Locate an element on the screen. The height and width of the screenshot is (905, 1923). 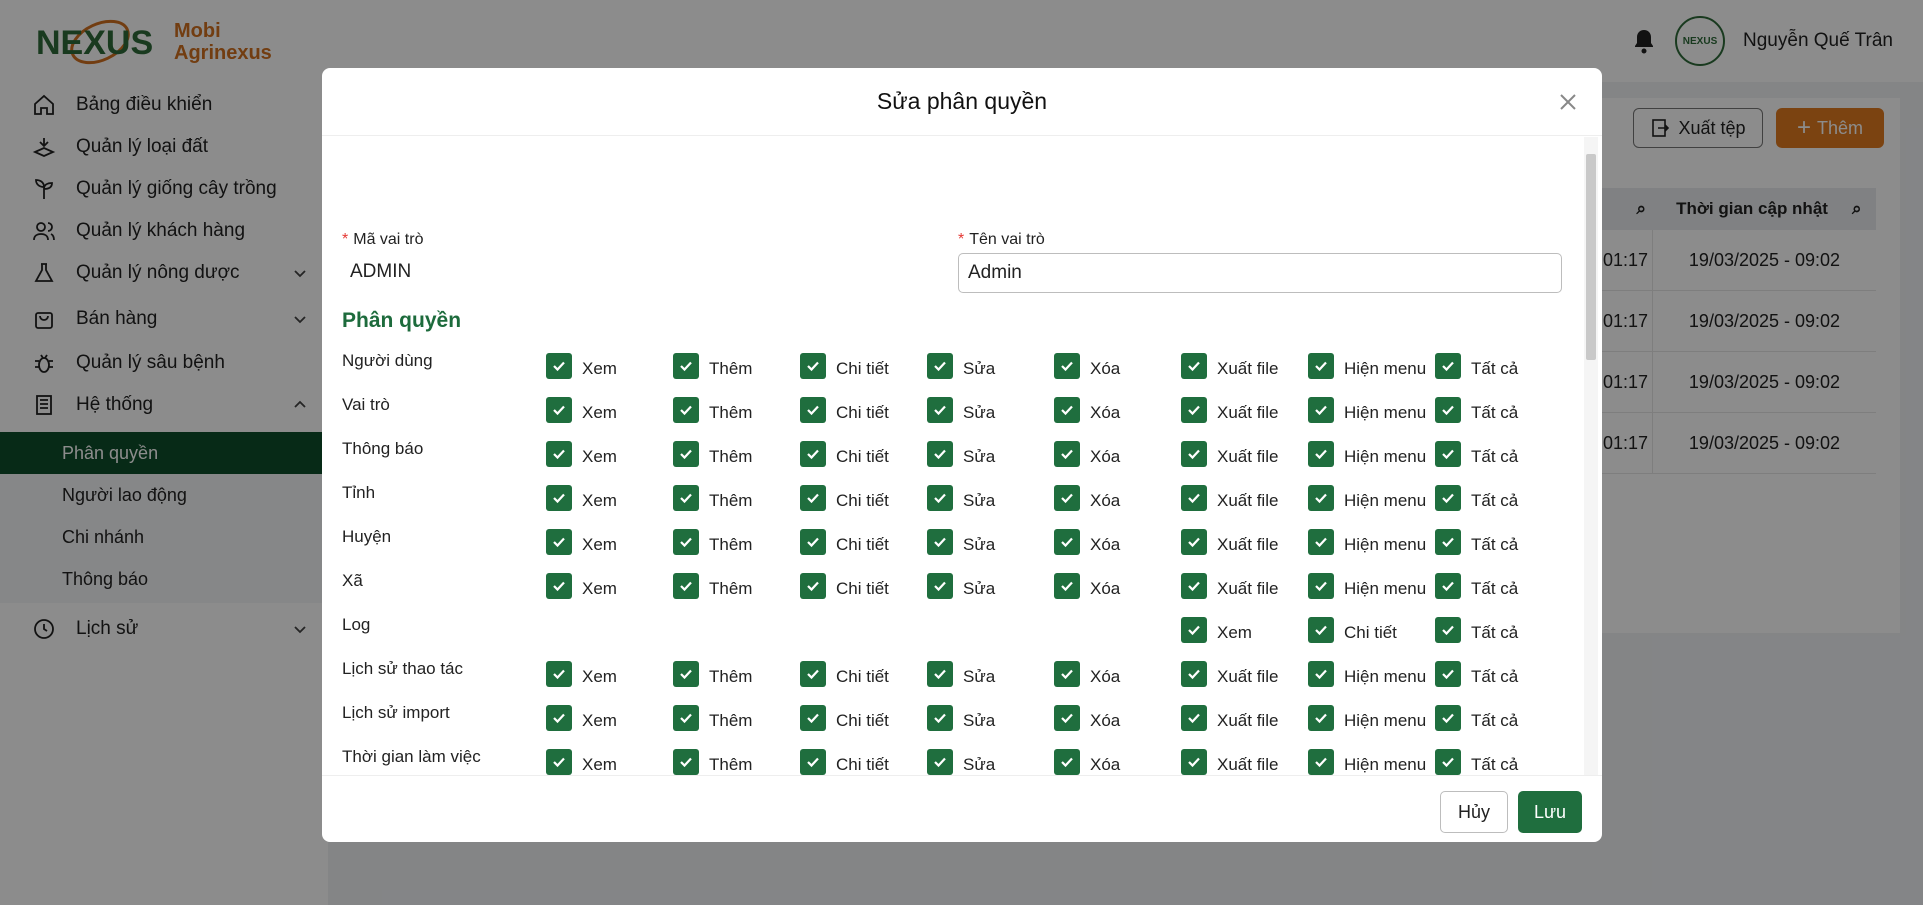
save-button: Lưu is located at coordinates (1550, 812).